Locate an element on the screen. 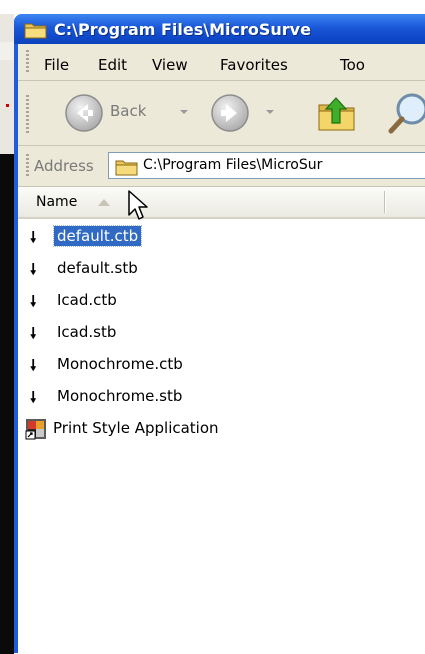  list-item: 🠗 default.stb is located at coordinates (221, 269).